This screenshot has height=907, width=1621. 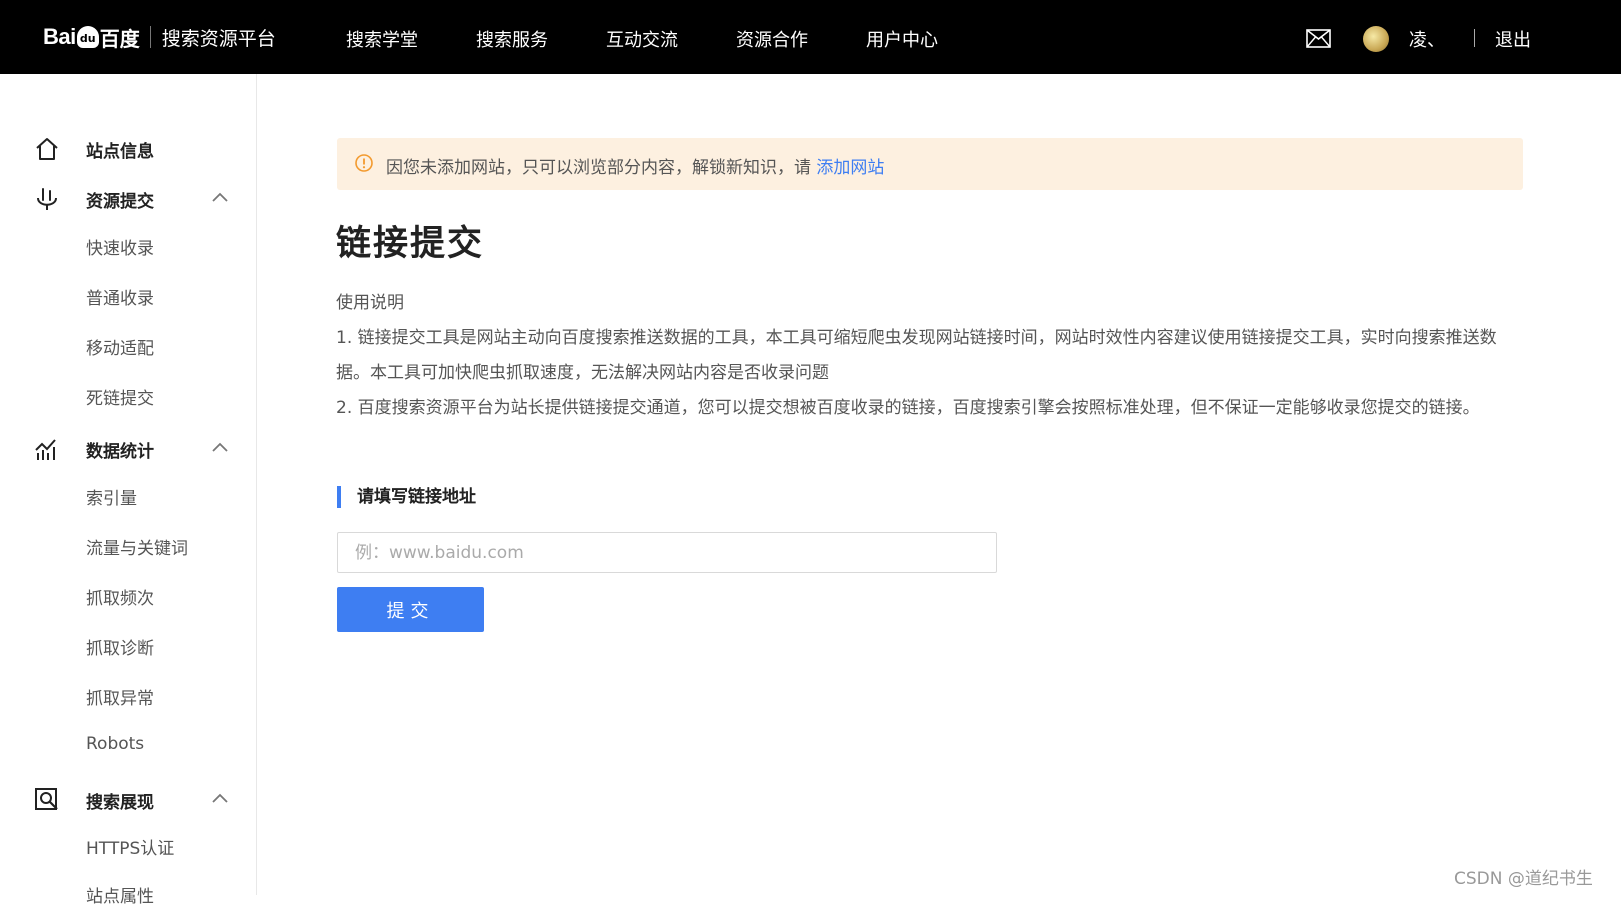 I want to click on sidebar-item-fast-index: 快速收录, so click(x=120, y=246).